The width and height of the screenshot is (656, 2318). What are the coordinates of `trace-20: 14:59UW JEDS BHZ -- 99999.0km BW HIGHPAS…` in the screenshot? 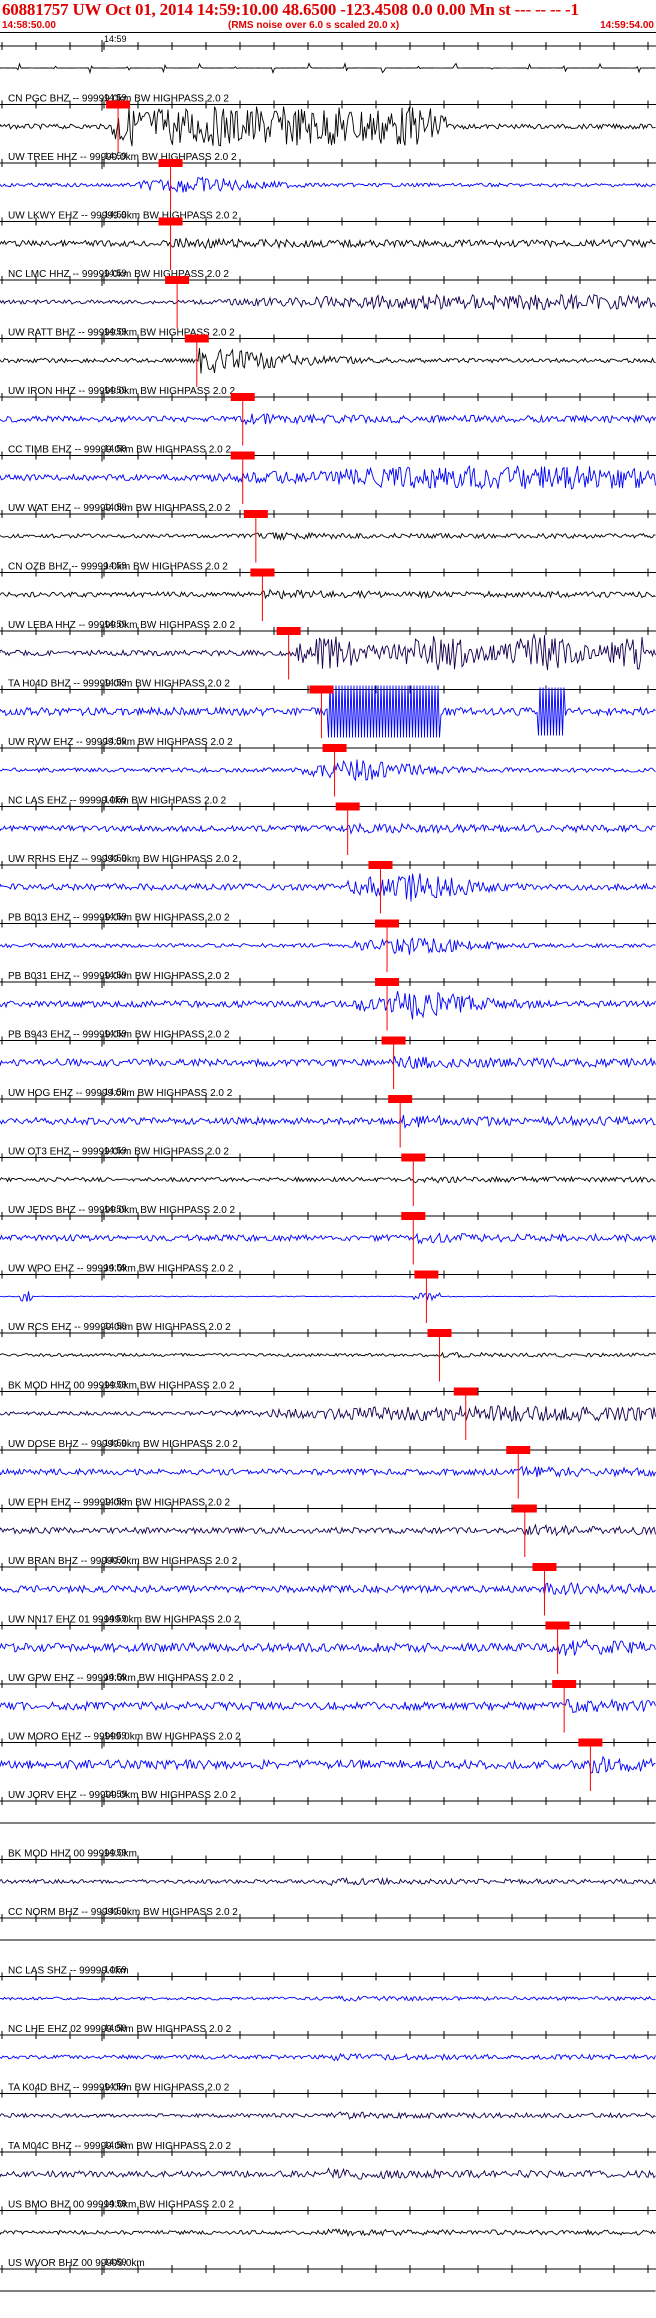 It's located at (328, 1234).